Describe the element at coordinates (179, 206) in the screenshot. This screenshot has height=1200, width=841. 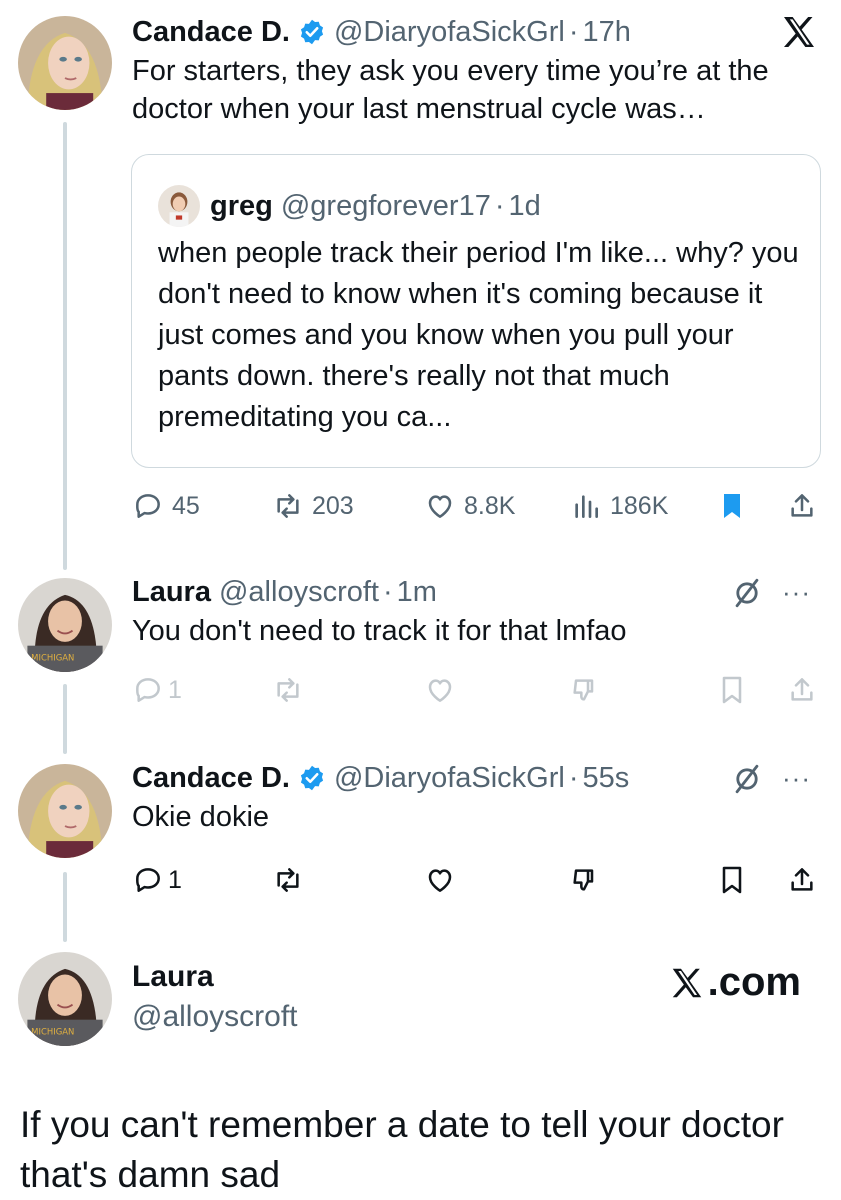
I see `avatar-greg` at that location.